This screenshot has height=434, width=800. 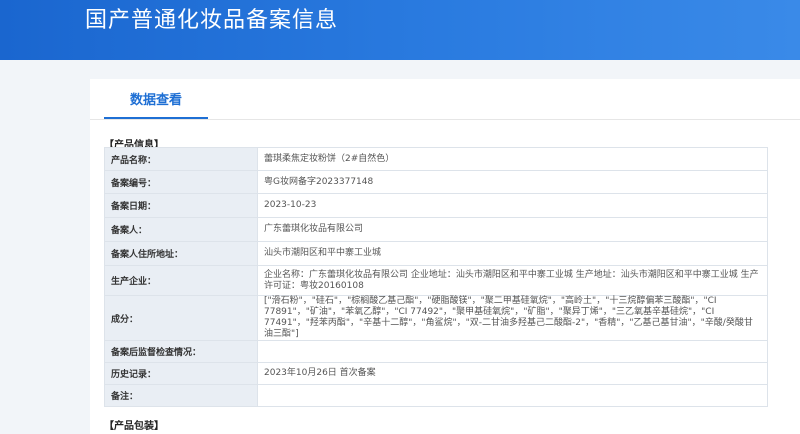 What do you see at coordinates (181, 159) in the screenshot?
I see `row-label: 产品名称：` at bounding box center [181, 159].